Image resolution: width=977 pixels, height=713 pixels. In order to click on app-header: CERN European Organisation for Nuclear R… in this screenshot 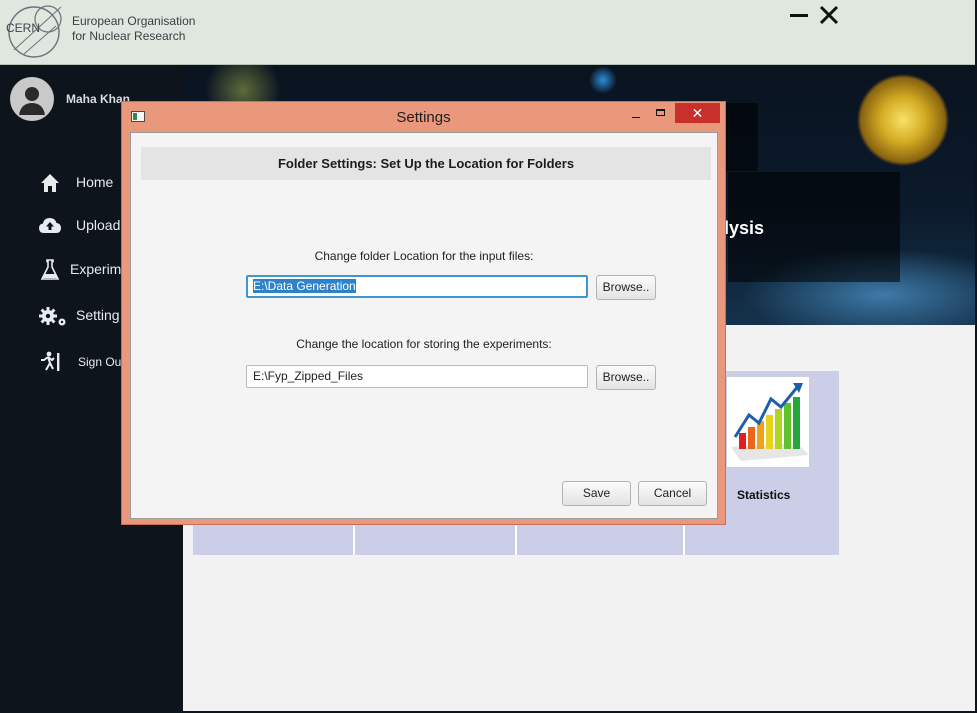, I will do `click(487, 32)`.